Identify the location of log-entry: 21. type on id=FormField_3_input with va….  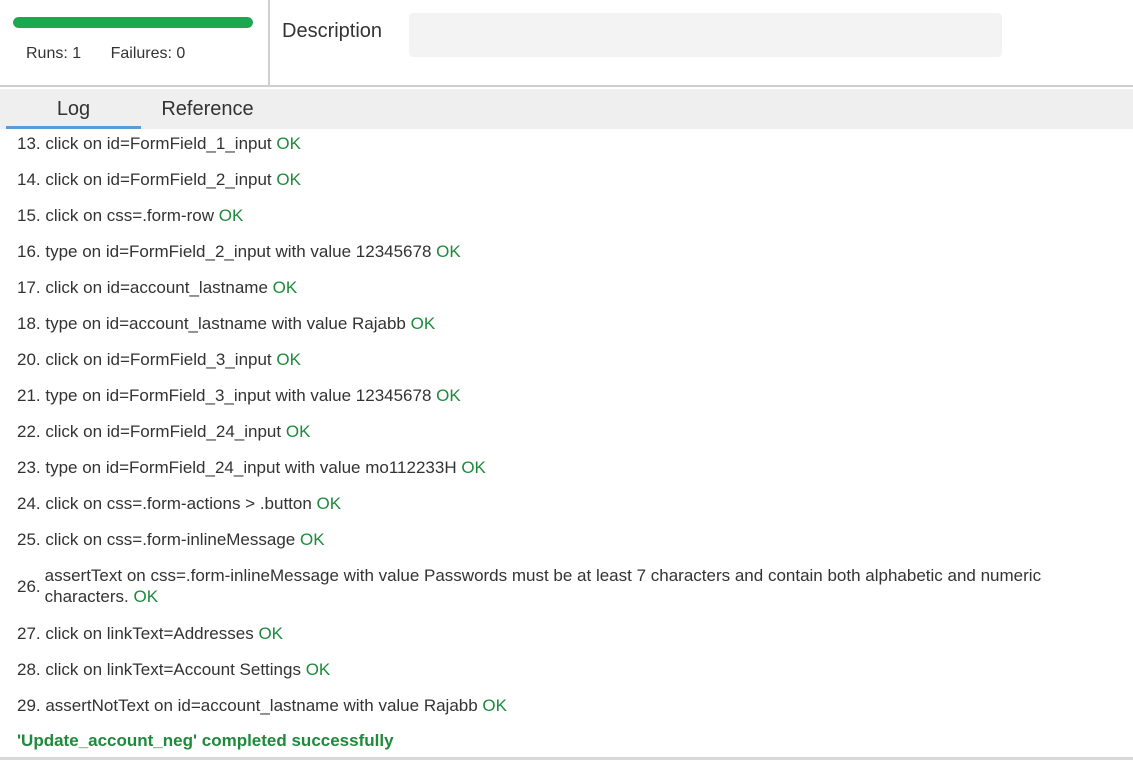
(570, 395).